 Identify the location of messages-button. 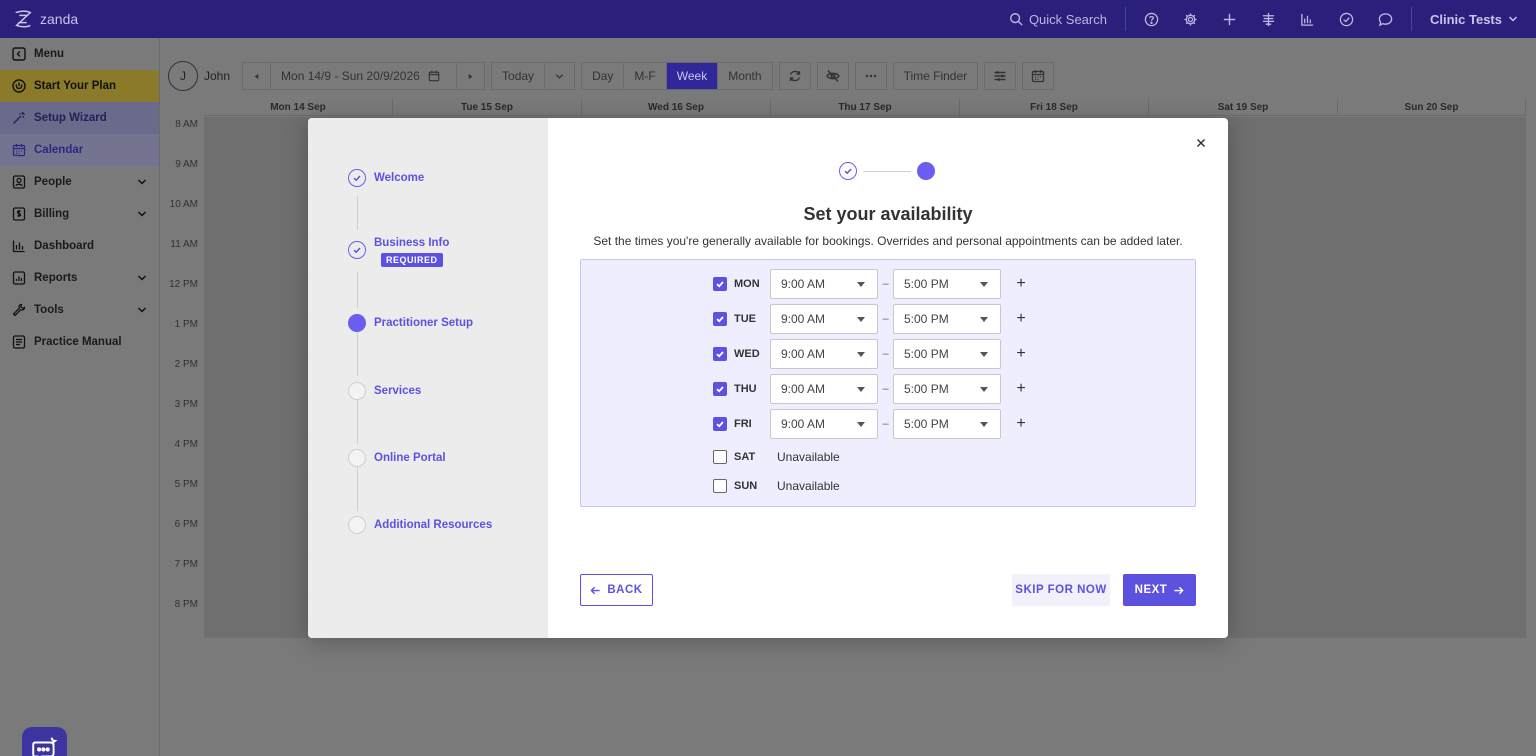
(1385, 19).